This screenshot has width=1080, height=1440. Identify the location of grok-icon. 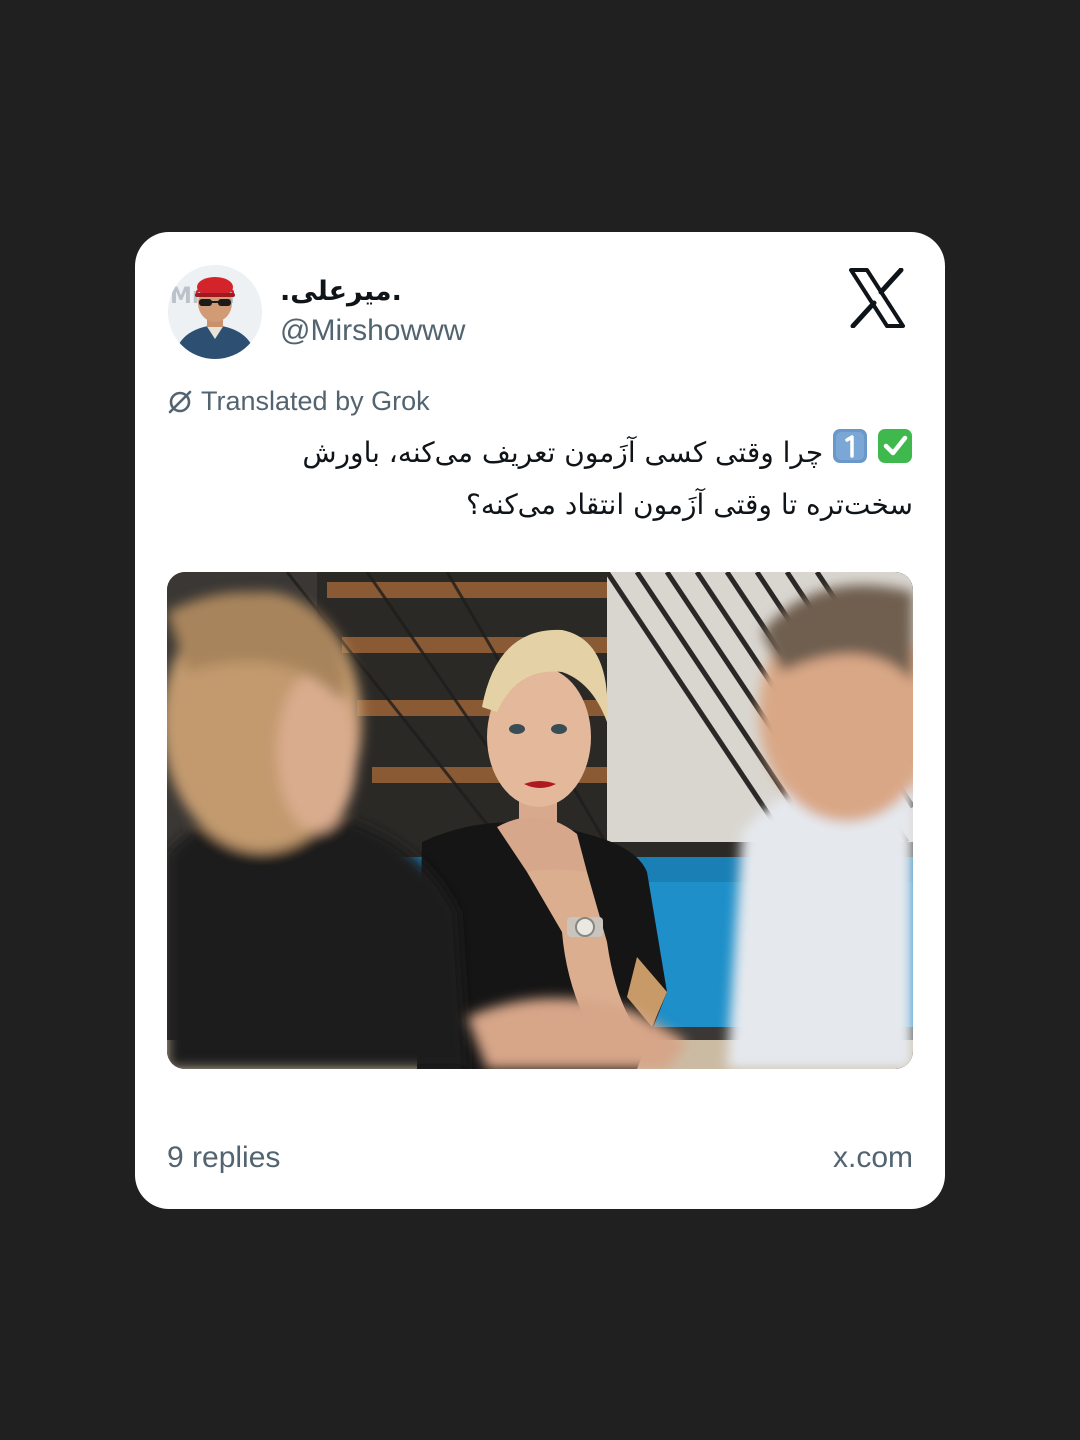
(180, 402).